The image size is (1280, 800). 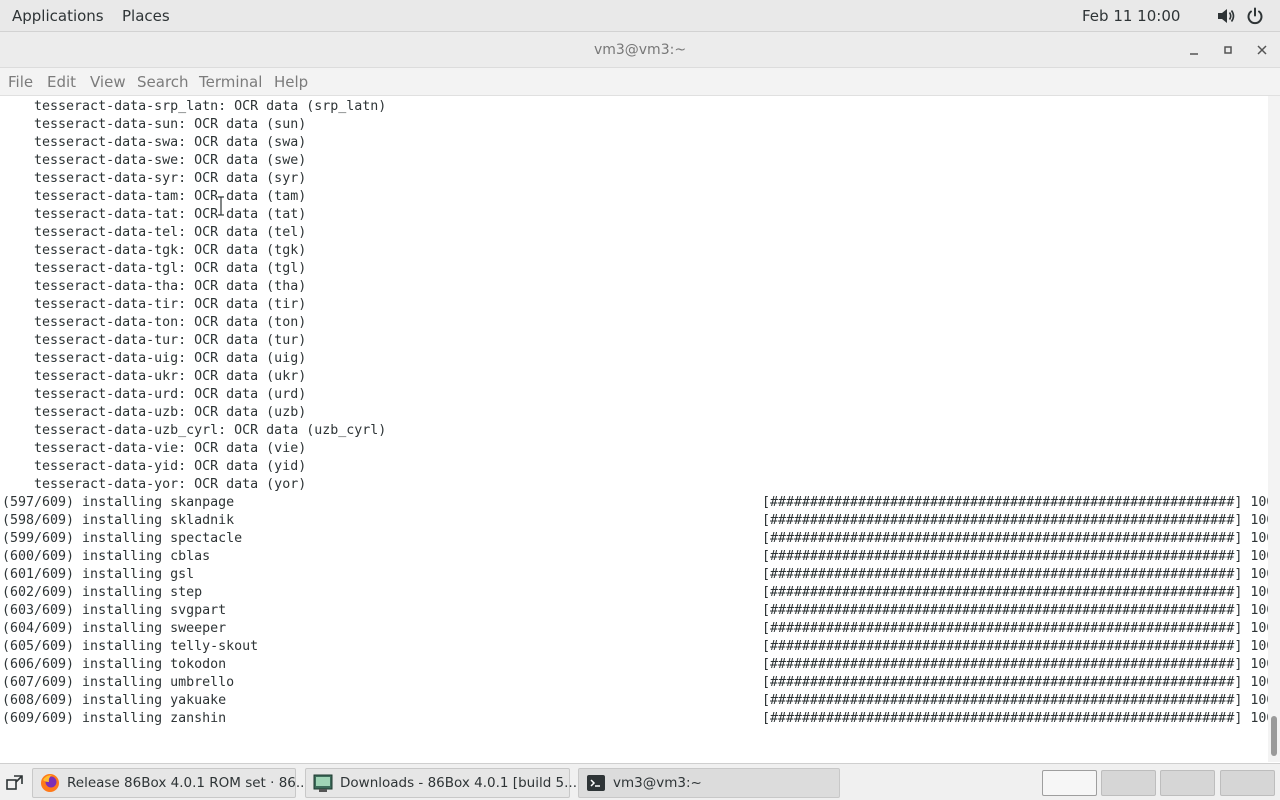 I want to click on minimize-icon, so click(x=1194, y=50).